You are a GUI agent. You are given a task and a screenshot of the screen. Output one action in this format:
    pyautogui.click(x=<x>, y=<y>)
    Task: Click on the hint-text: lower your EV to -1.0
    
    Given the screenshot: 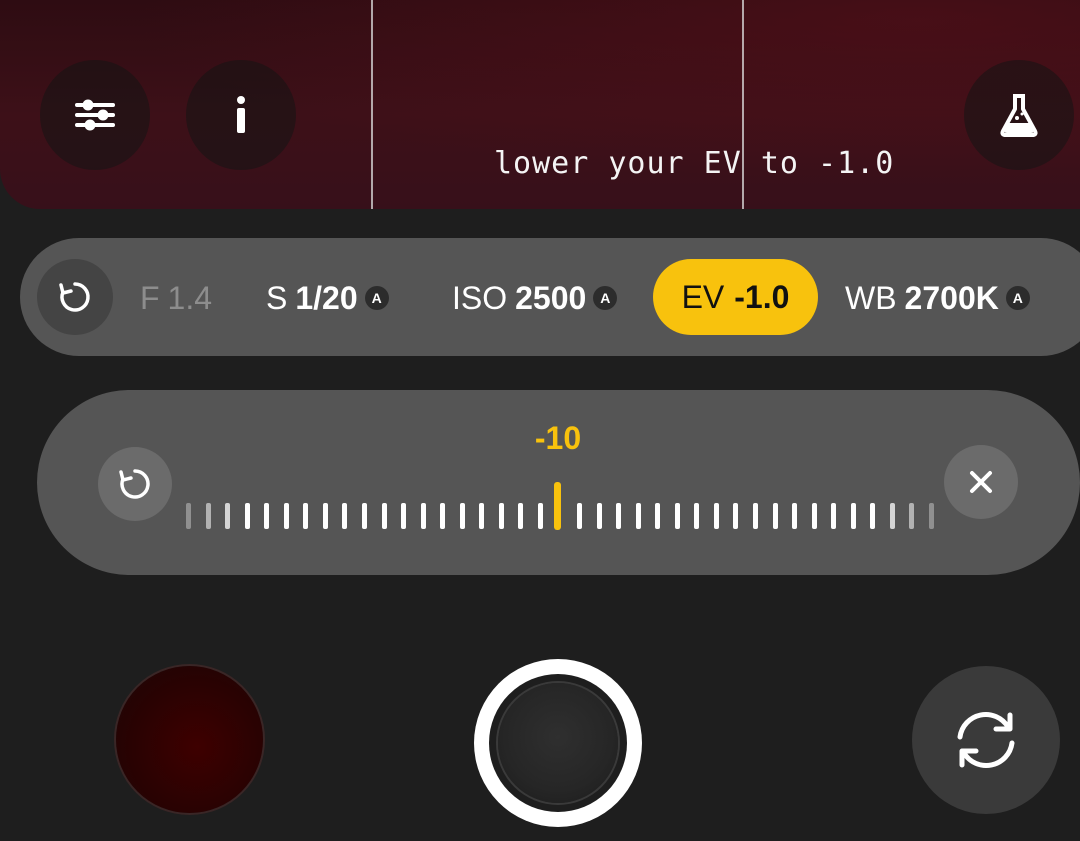 What is the action you would take?
    pyautogui.click(x=694, y=163)
    